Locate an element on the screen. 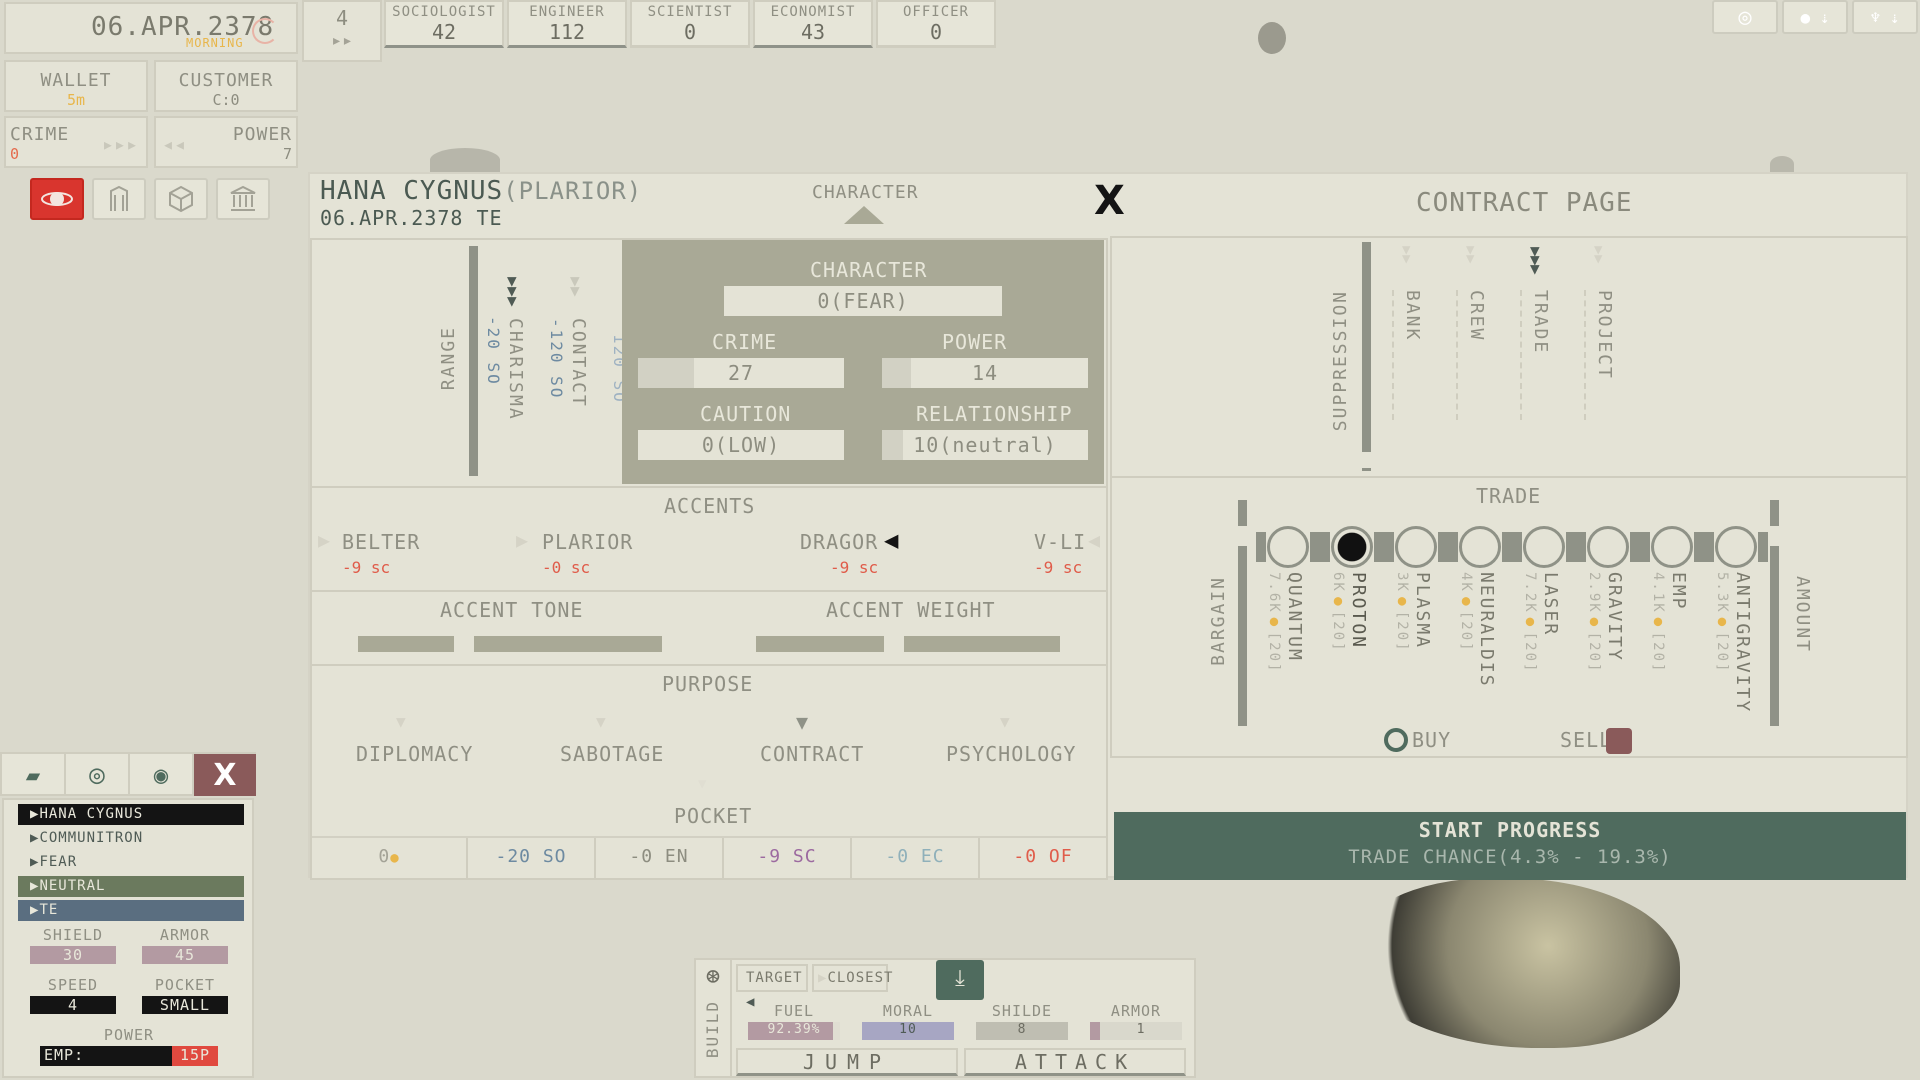  pop-sociologist: SOCIOLOGIST 42 is located at coordinates (444, 24).